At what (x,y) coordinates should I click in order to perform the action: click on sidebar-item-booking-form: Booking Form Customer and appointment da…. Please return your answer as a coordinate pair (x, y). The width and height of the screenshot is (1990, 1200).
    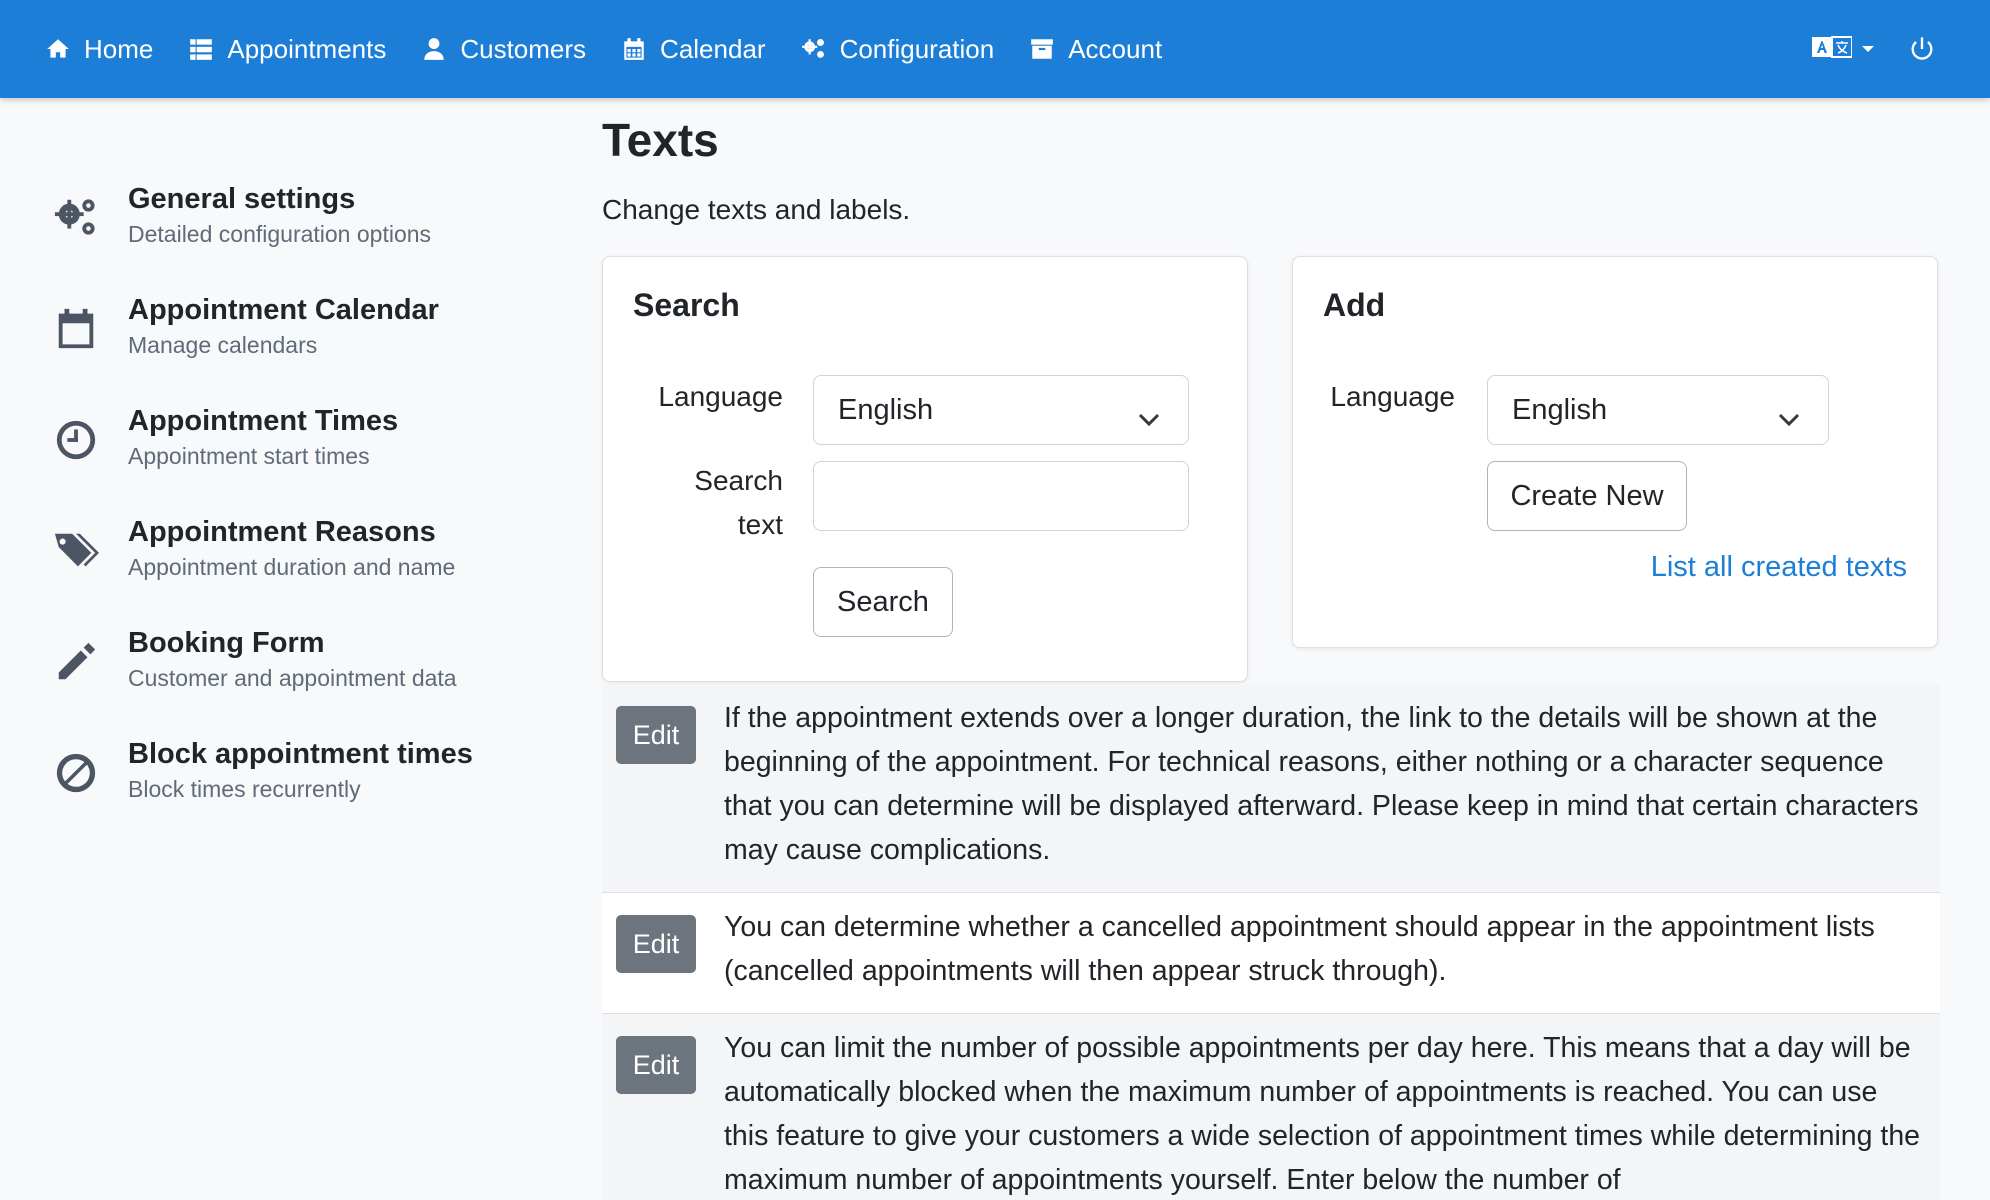
    Looking at the image, I should click on (308, 659).